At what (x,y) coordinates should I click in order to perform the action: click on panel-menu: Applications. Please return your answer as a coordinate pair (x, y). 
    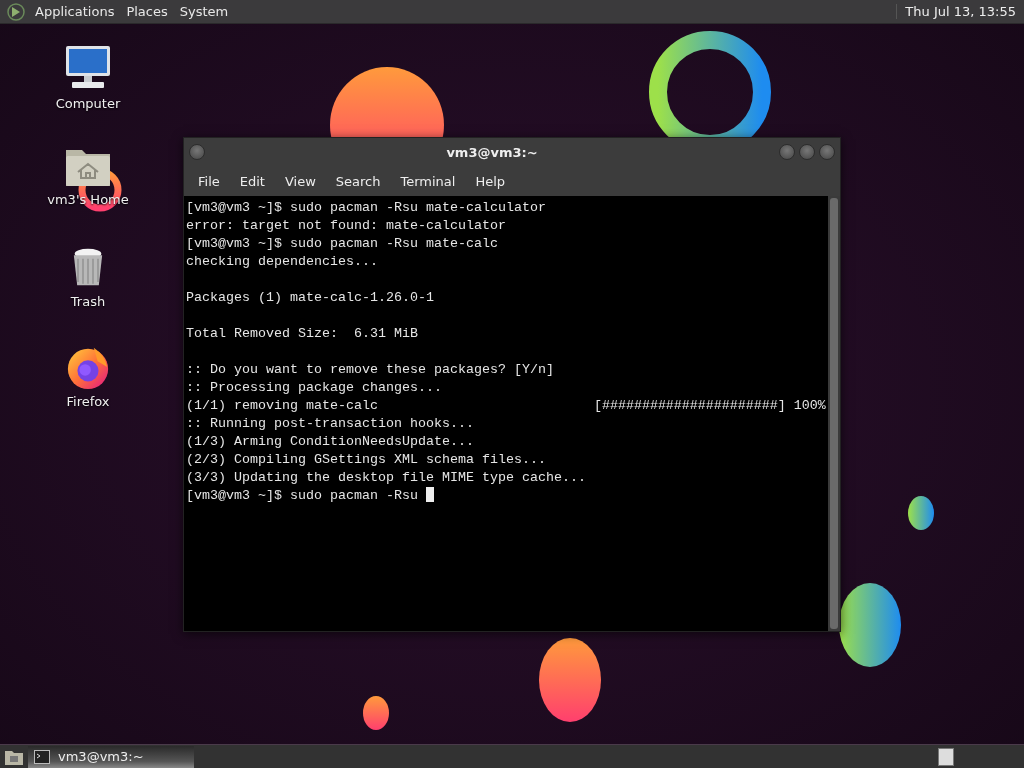
    Looking at the image, I should click on (75, 11).